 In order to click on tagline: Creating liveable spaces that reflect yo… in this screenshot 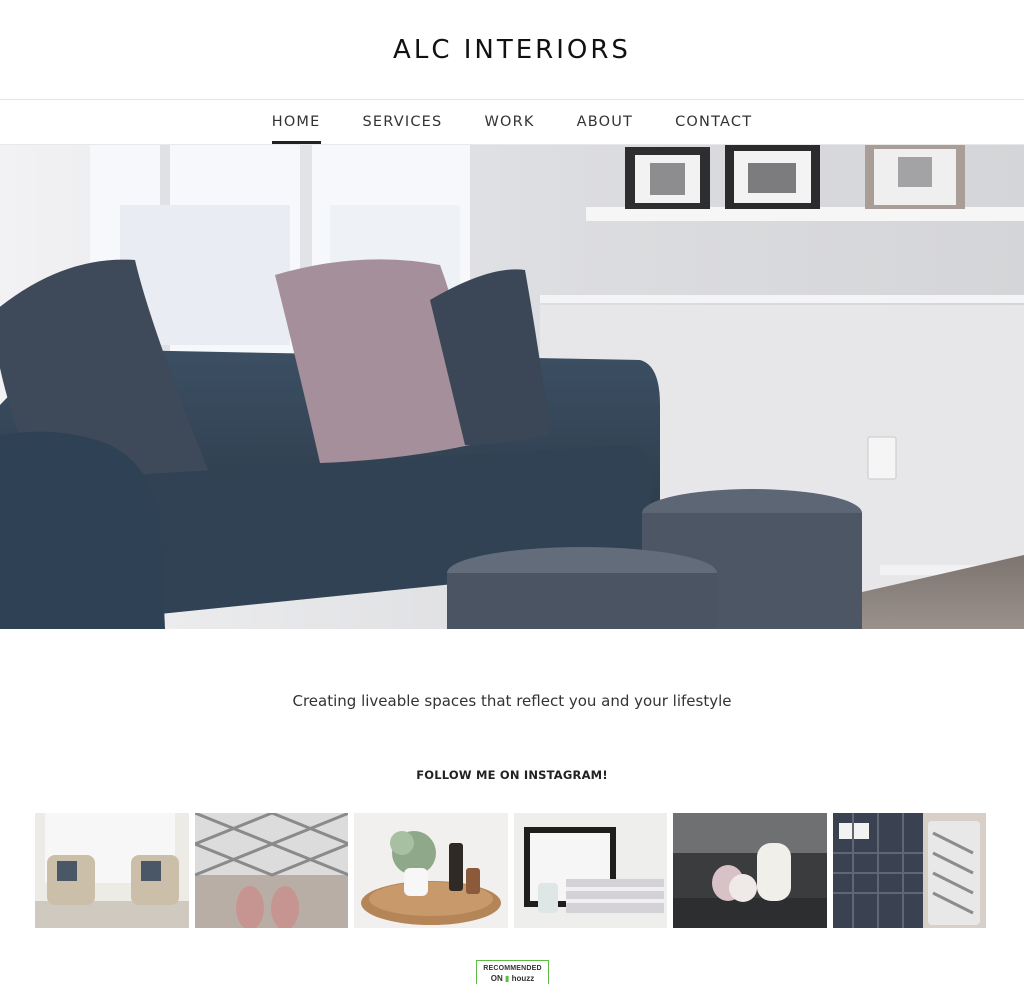, I will do `click(512, 701)`.